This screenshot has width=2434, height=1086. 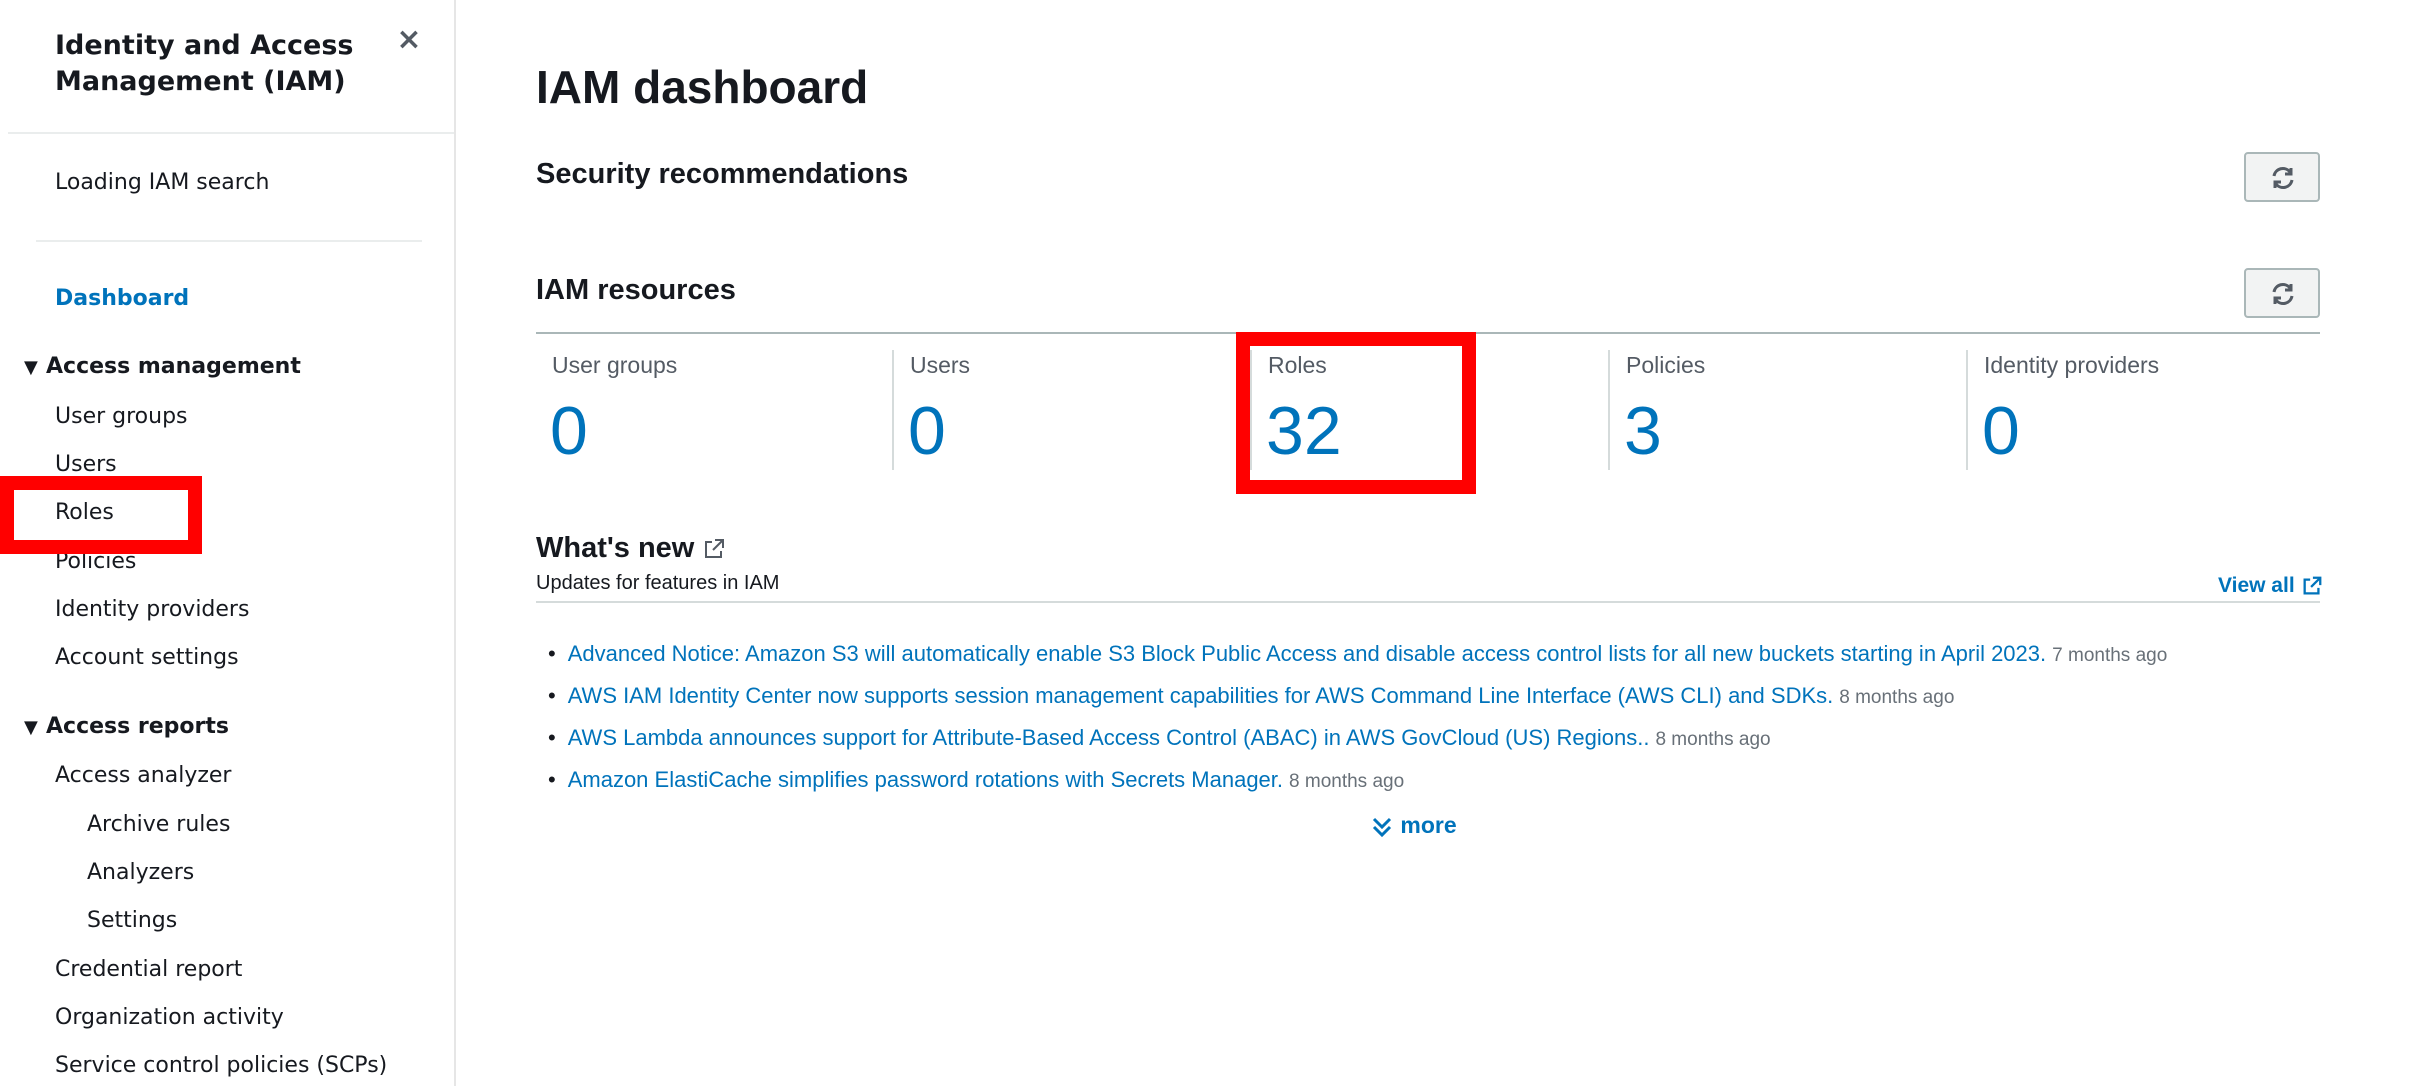 I want to click on sidebar-item-settings: Settings, so click(x=132, y=920).